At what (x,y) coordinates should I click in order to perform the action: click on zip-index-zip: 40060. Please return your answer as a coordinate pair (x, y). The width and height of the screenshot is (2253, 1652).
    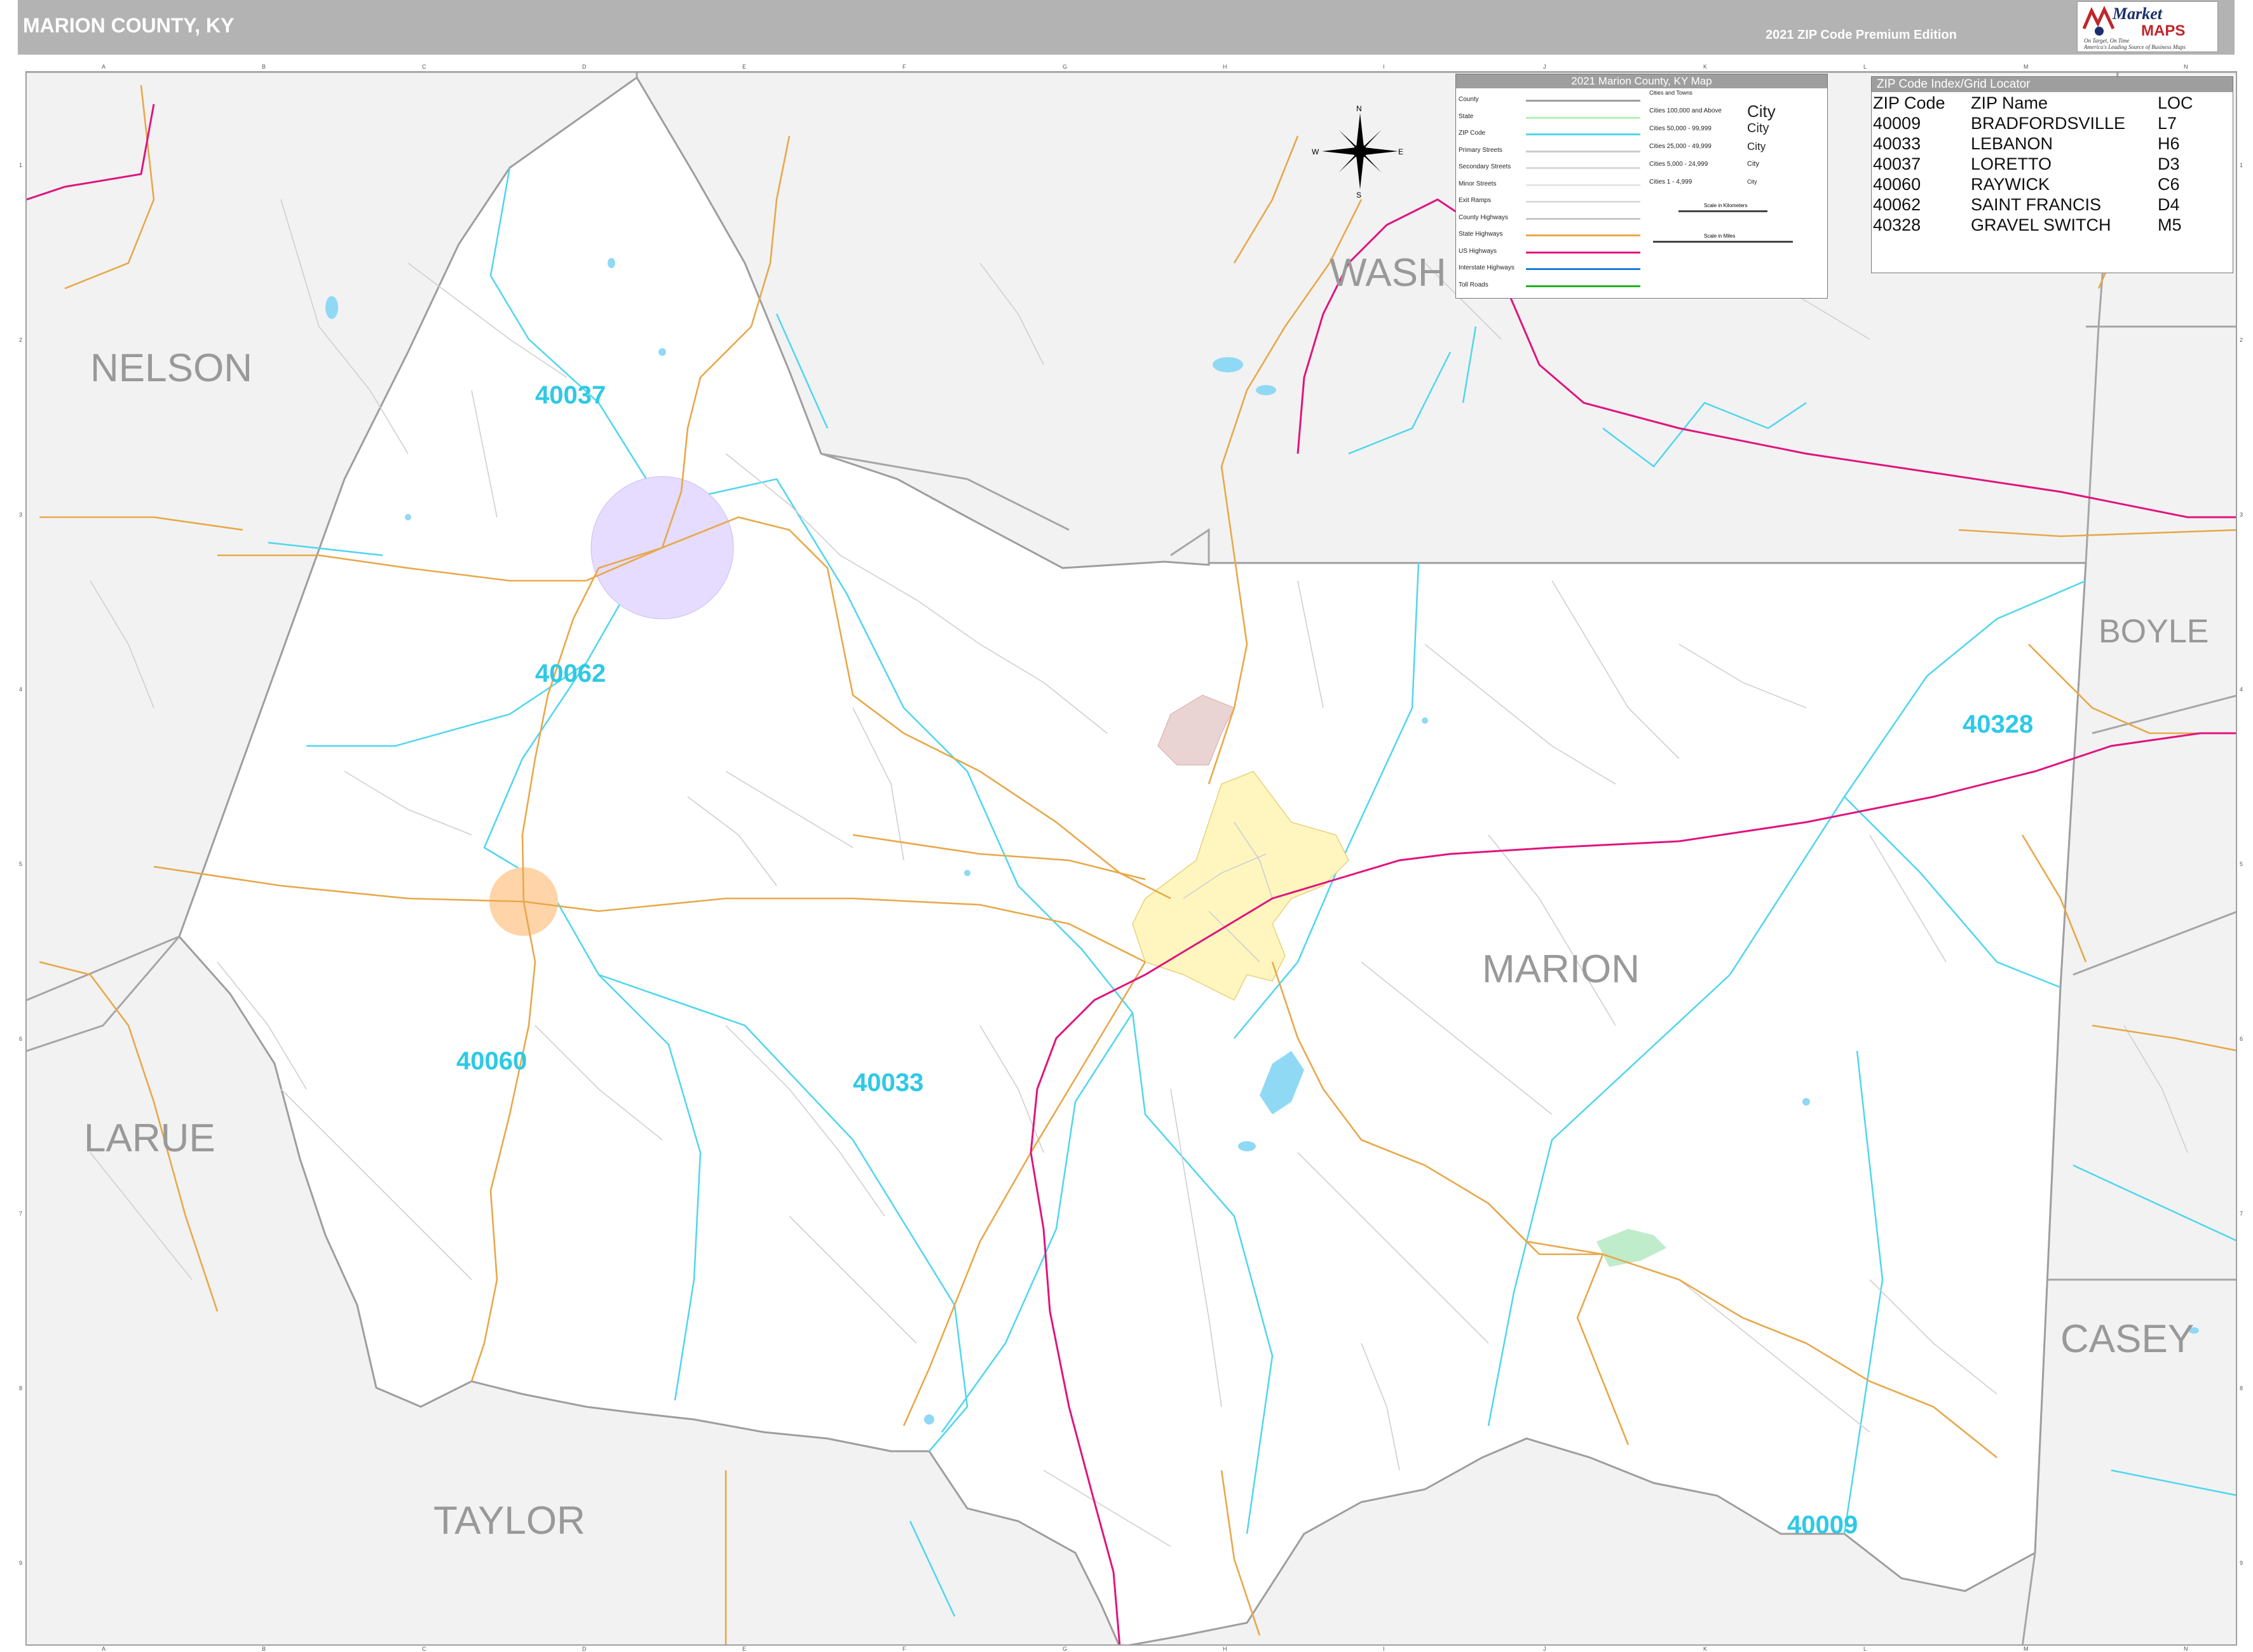
    Looking at the image, I should click on (1897, 185).